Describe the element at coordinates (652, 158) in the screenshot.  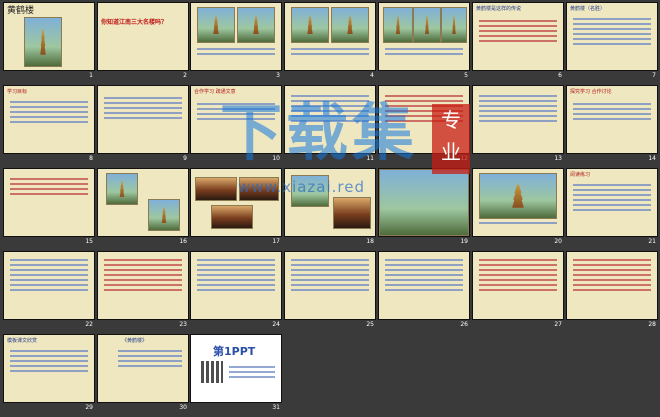
I see `slide-number: 14` at that location.